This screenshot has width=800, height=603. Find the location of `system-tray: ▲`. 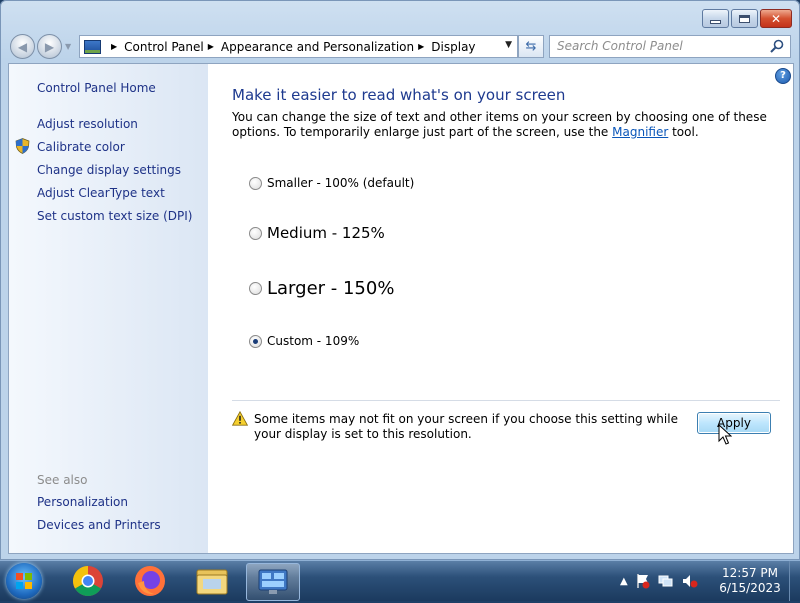

system-tray: ▲ is located at coordinates (659, 581).